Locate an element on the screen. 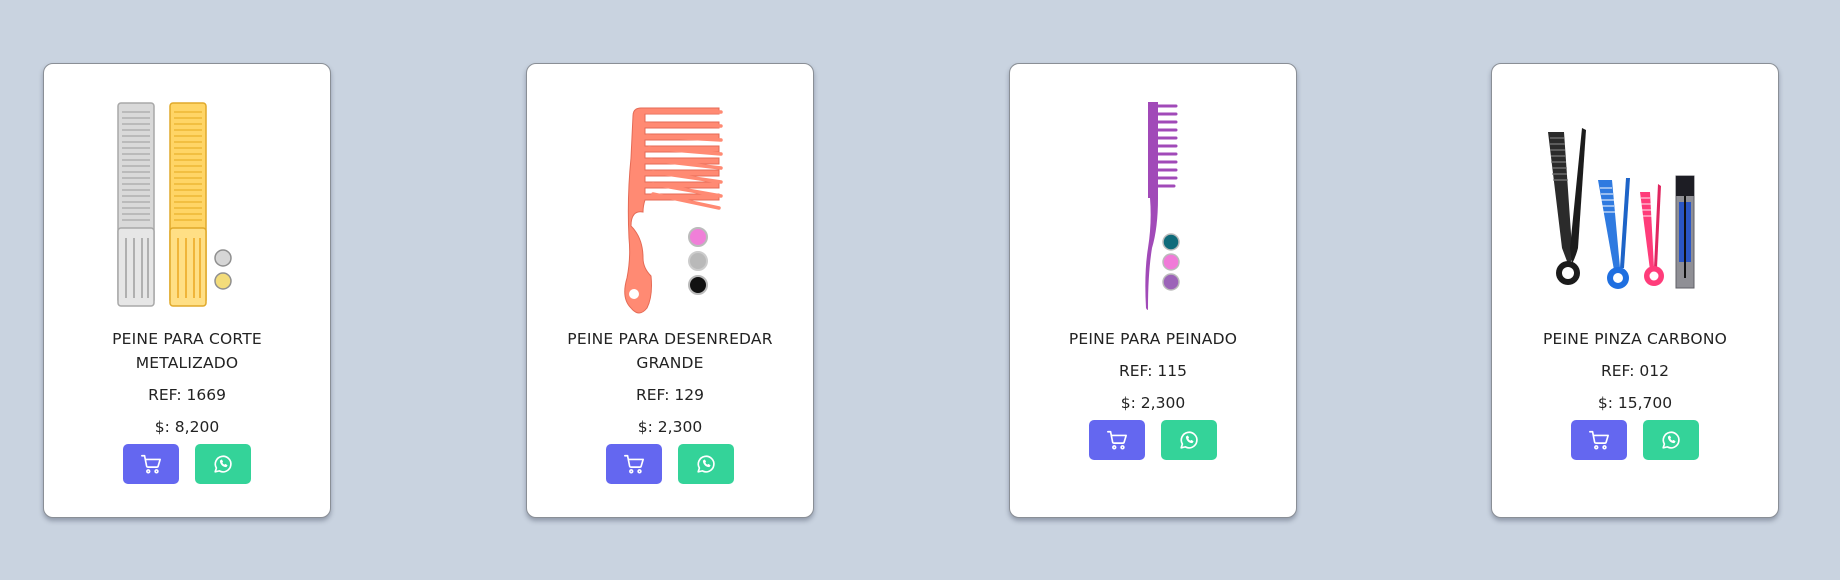  product-ref: REF: 1669 is located at coordinates (187, 395).